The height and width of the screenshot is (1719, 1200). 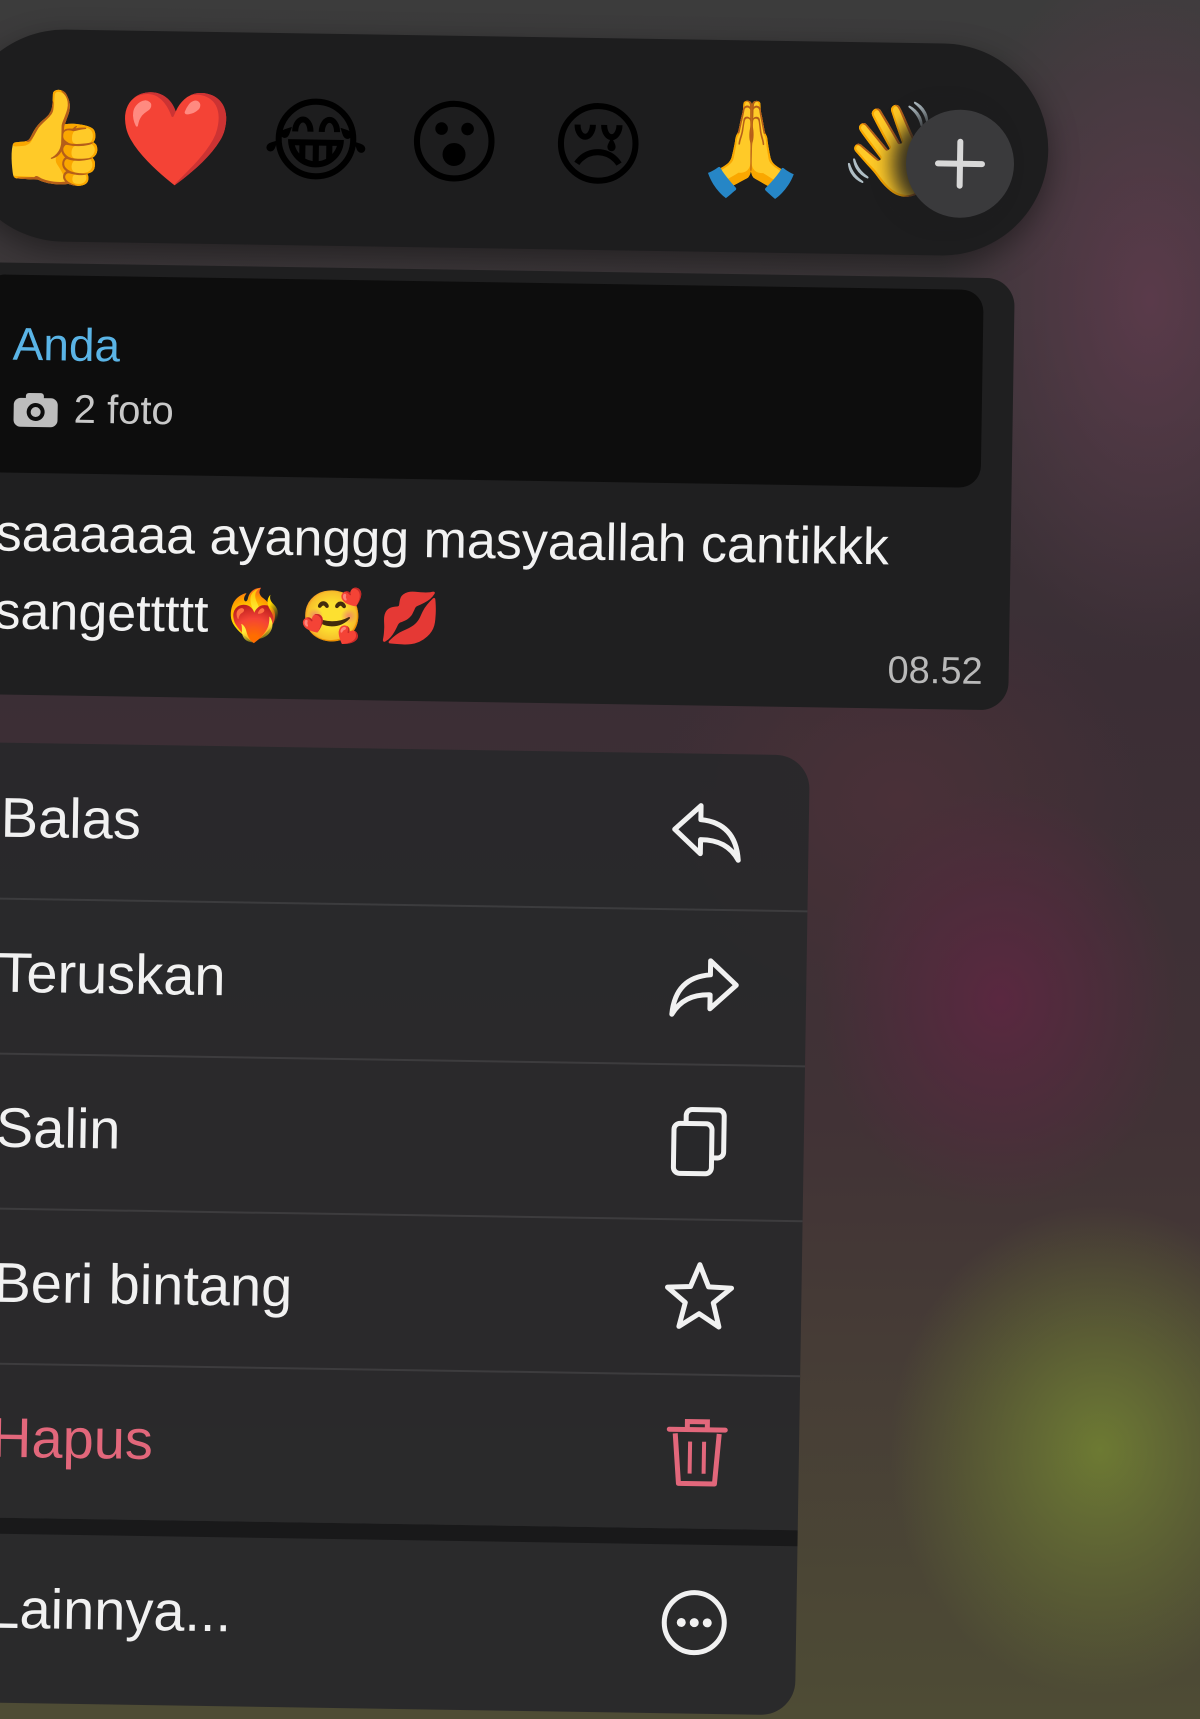 What do you see at coordinates (401, 1292) in the screenshot?
I see `menu-item-star: Beri bintang` at bounding box center [401, 1292].